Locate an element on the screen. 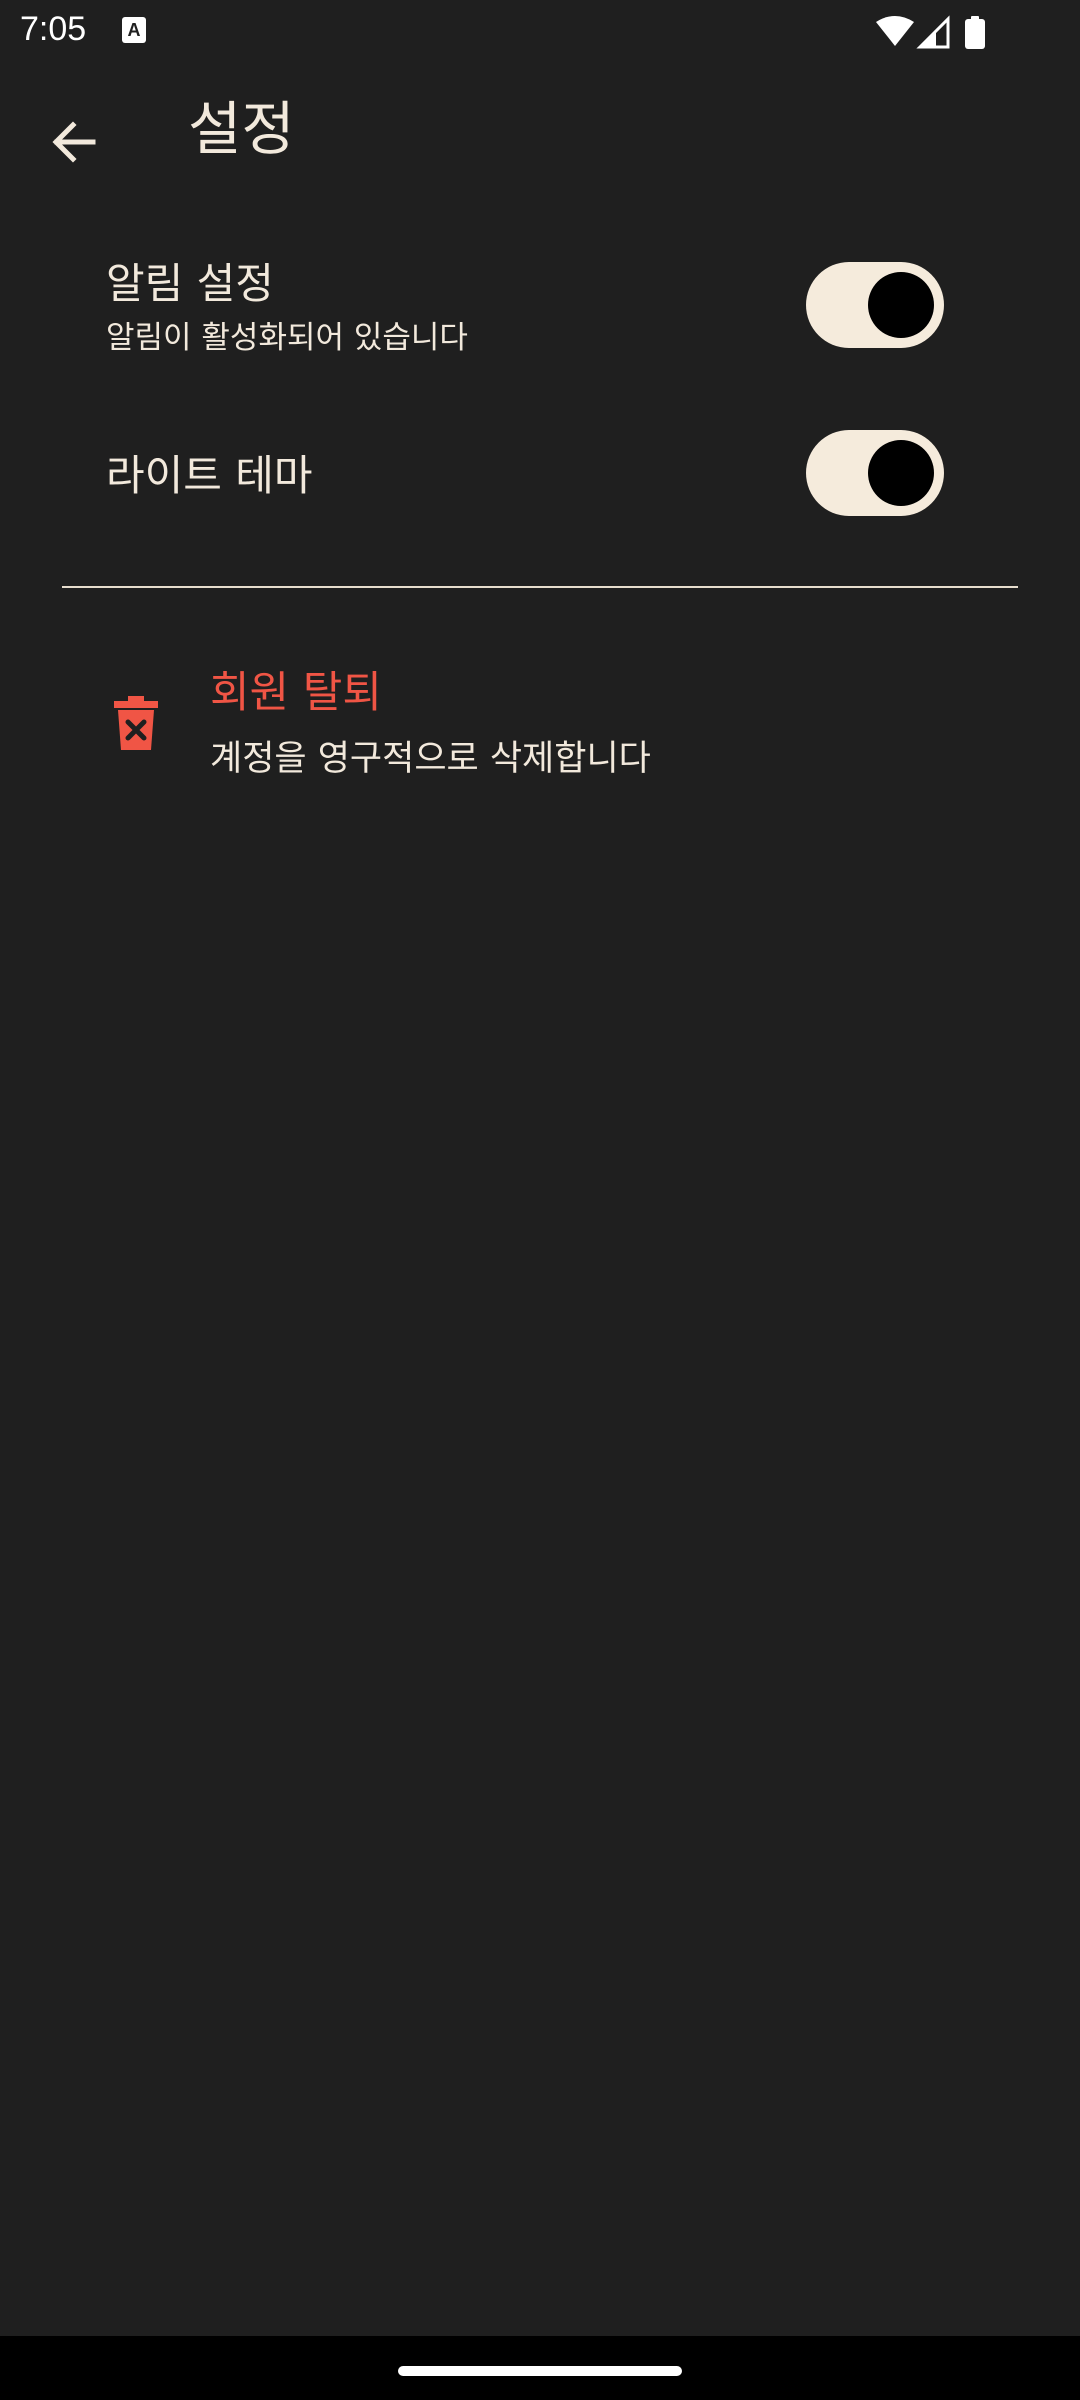  light-theme-setting-title: 라이트 테마 is located at coordinates (209, 475).